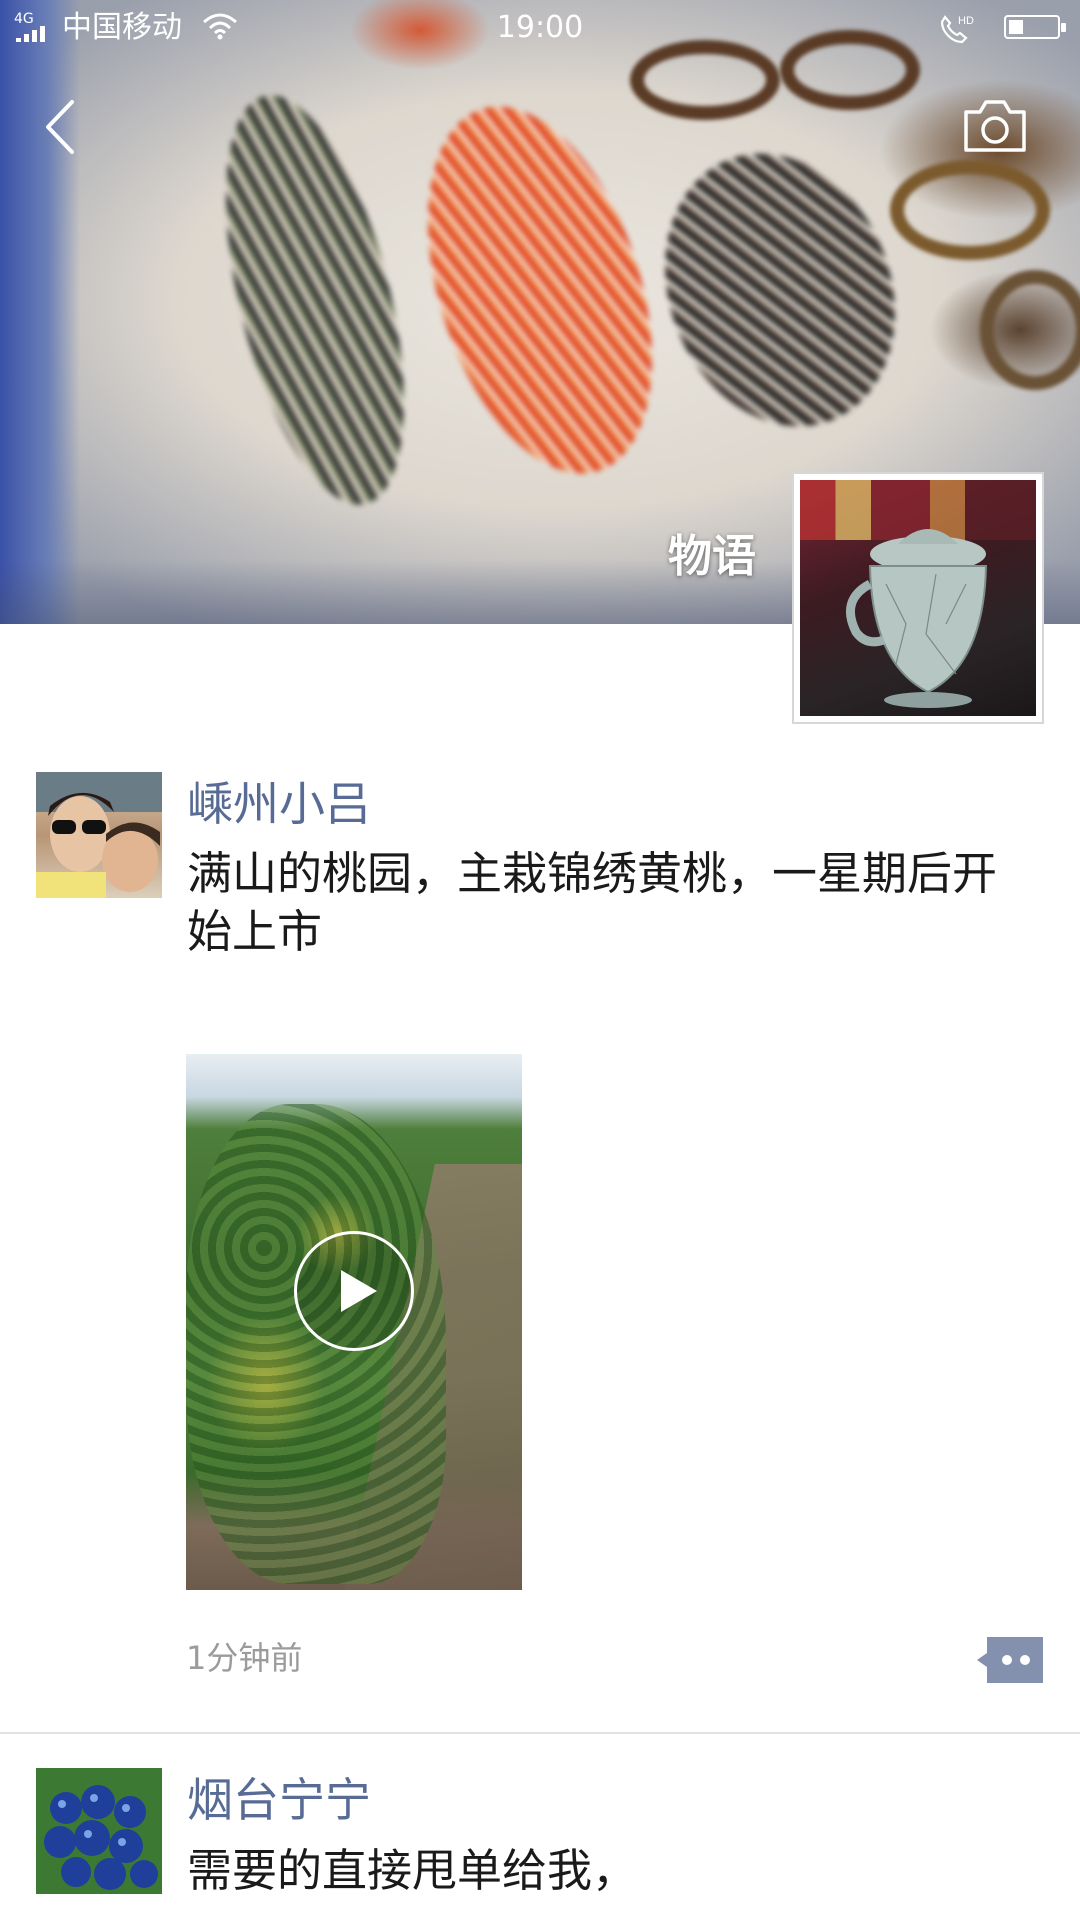  Describe the element at coordinates (658, 557) in the screenshot. I see `cover-owner-name: 物语` at that location.